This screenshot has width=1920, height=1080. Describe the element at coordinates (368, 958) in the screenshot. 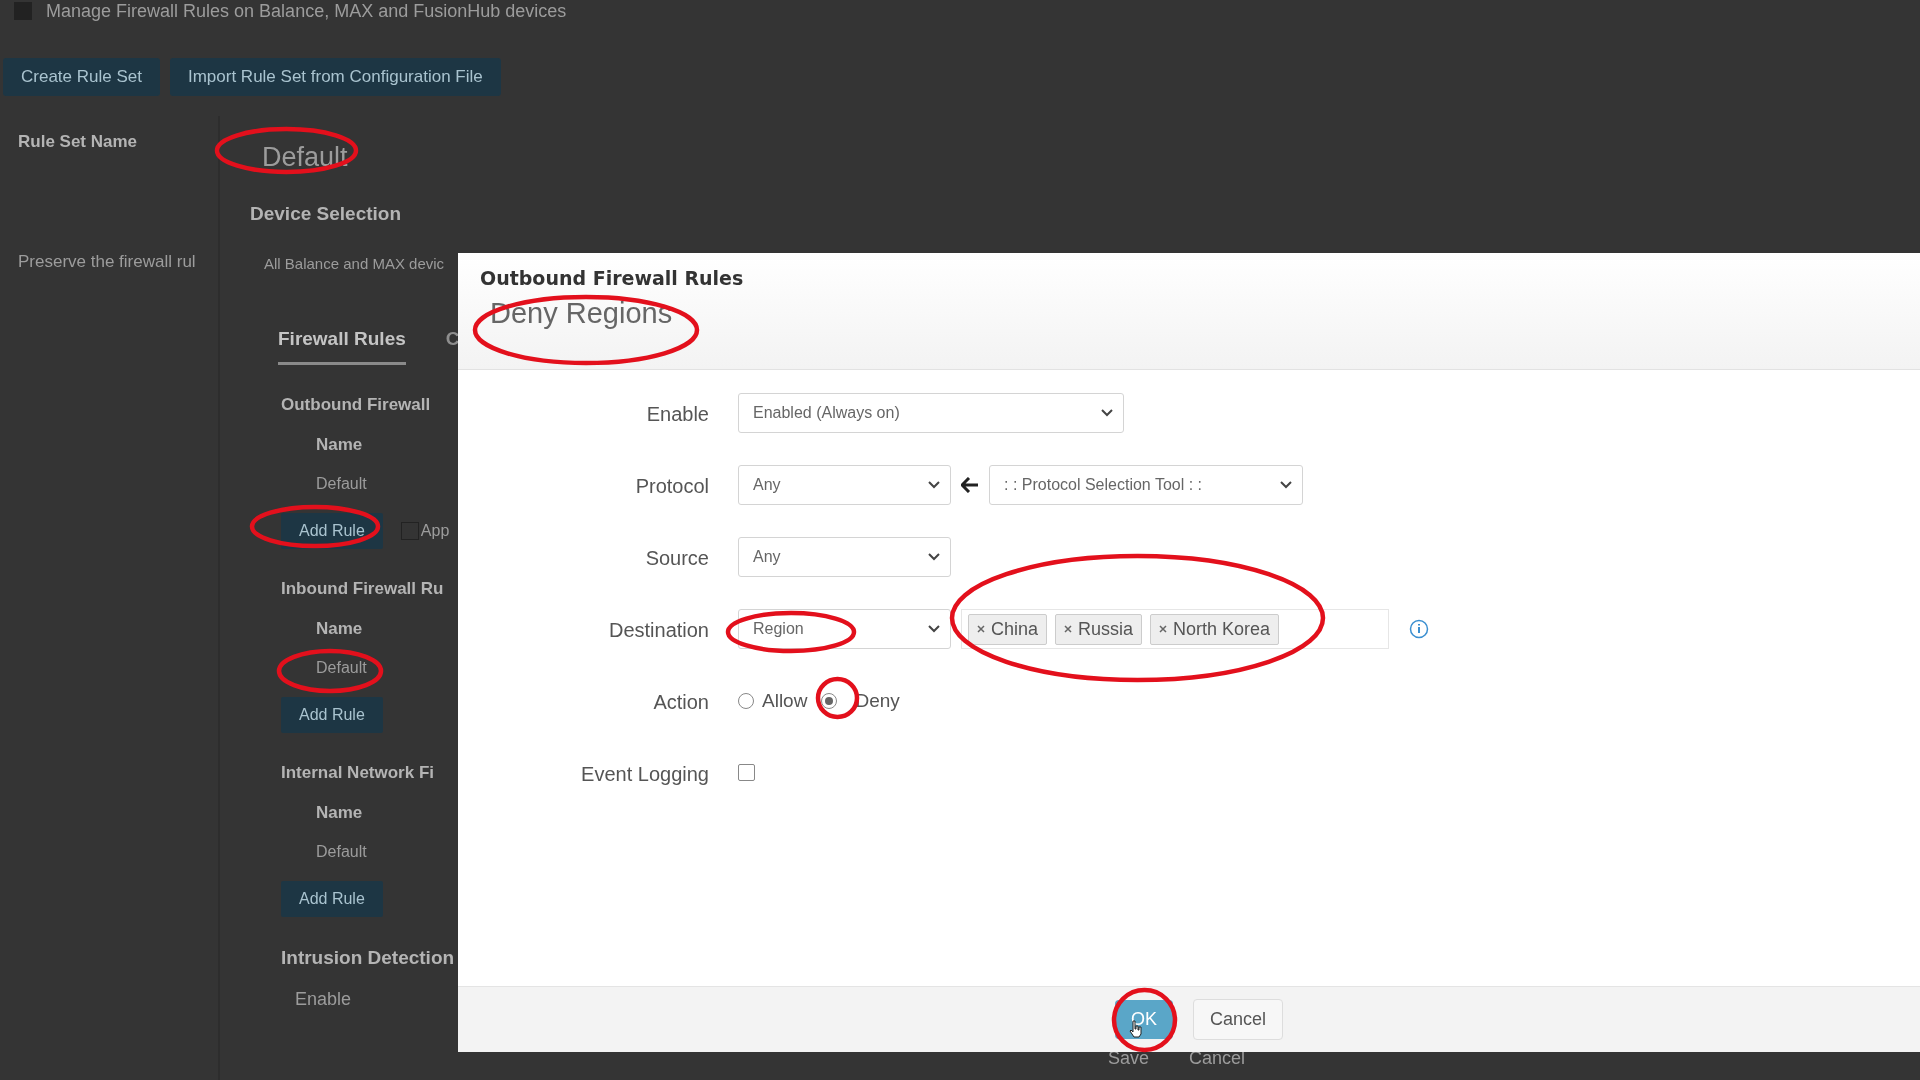

I see `section-title: Intrusion Detection` at that location.